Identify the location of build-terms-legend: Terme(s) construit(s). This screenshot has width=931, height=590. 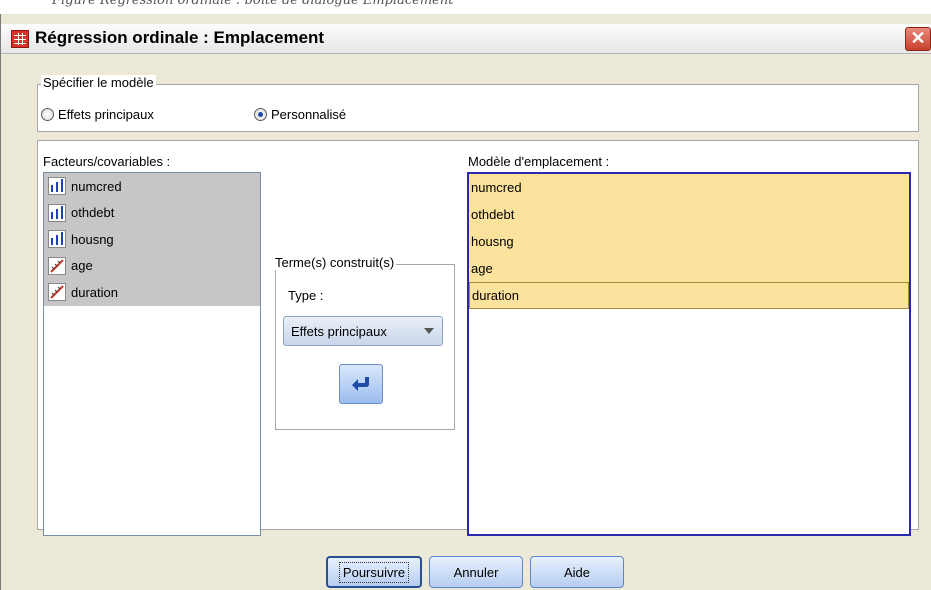
(335, 262).